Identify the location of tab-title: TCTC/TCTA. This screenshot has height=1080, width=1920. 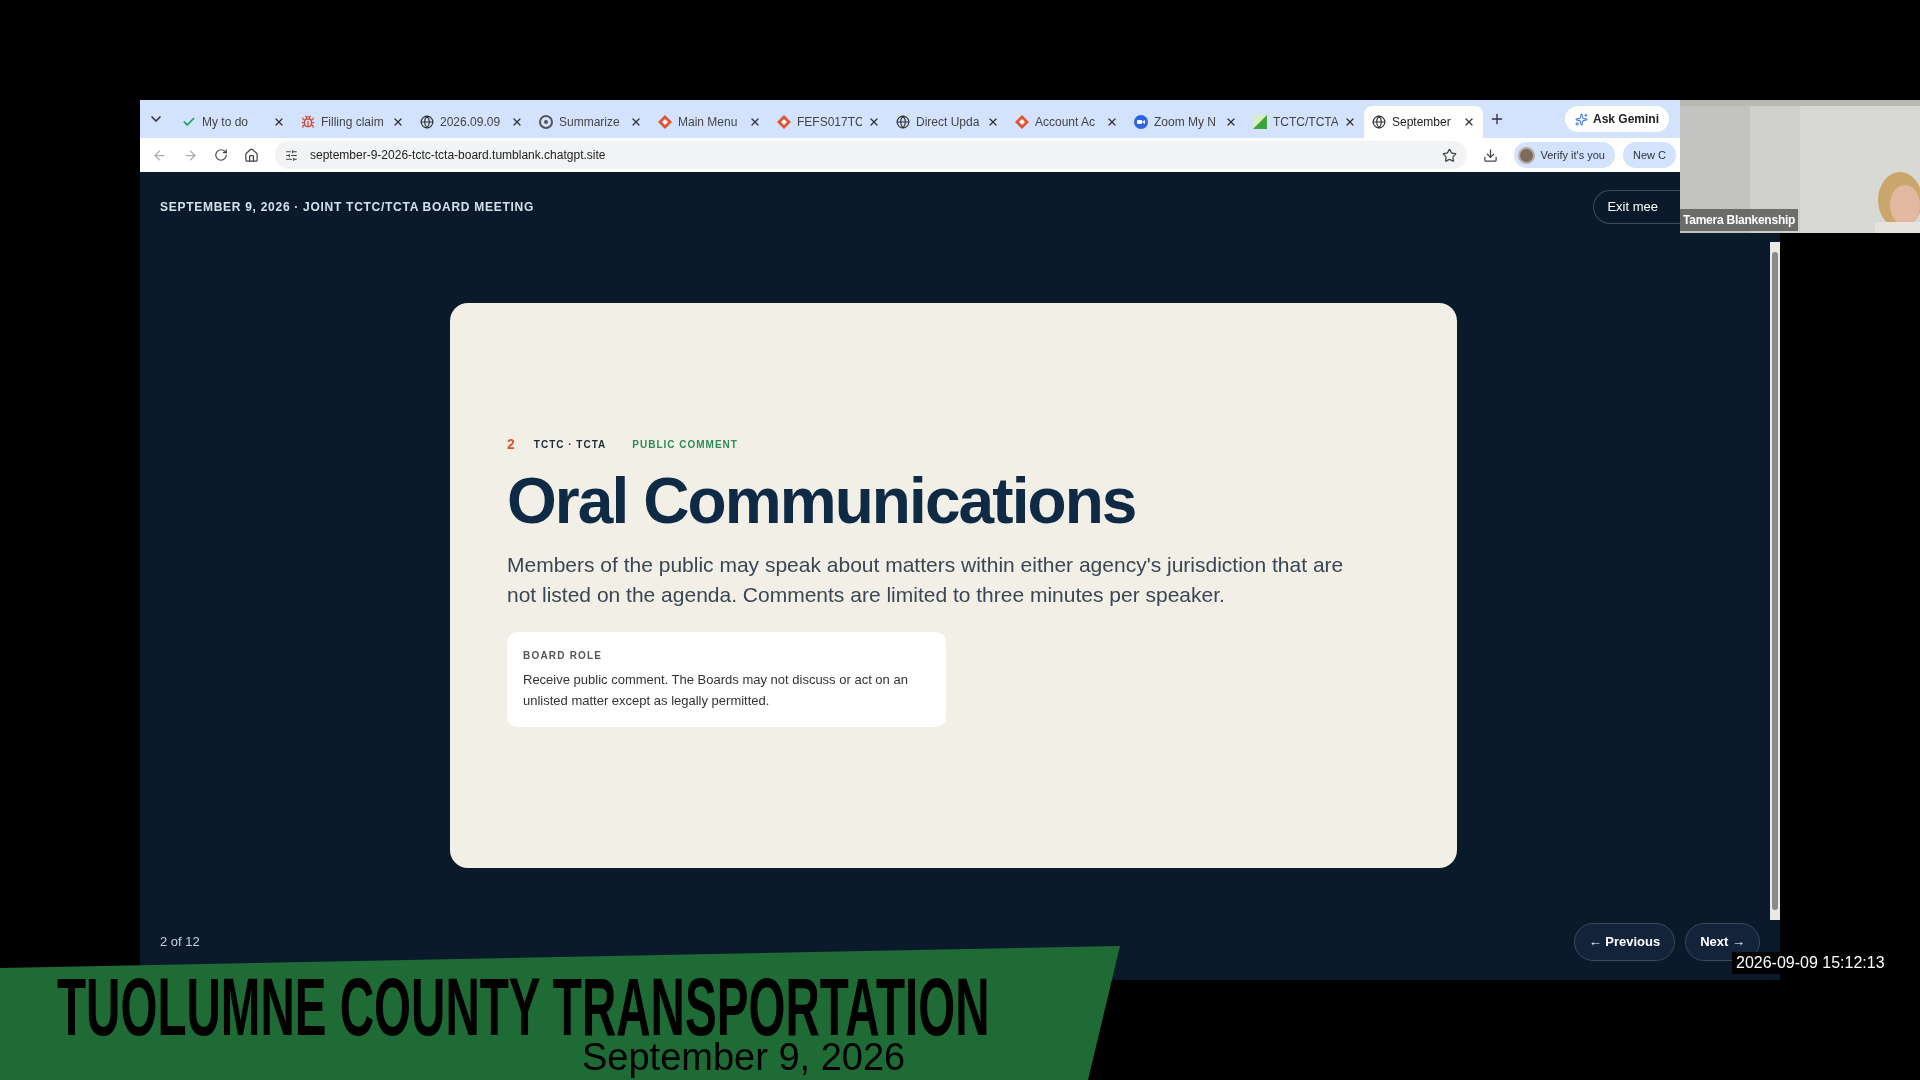
(1305, 122).